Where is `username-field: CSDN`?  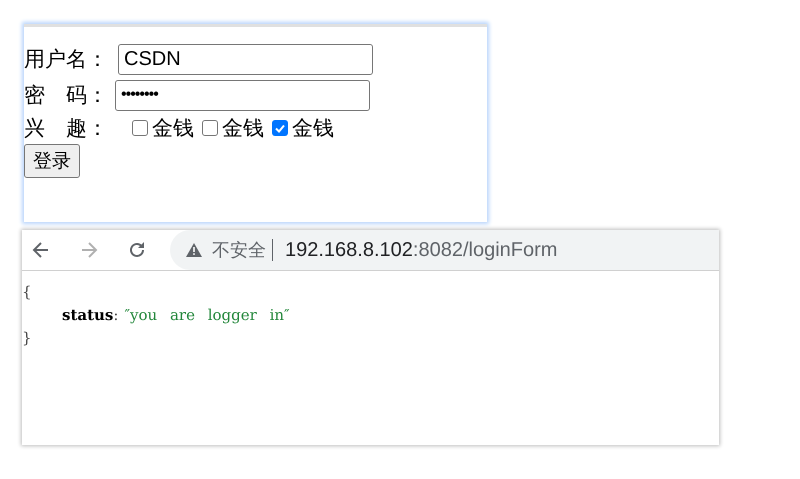 username-field: CSDN is located at coordinates (245, 59).